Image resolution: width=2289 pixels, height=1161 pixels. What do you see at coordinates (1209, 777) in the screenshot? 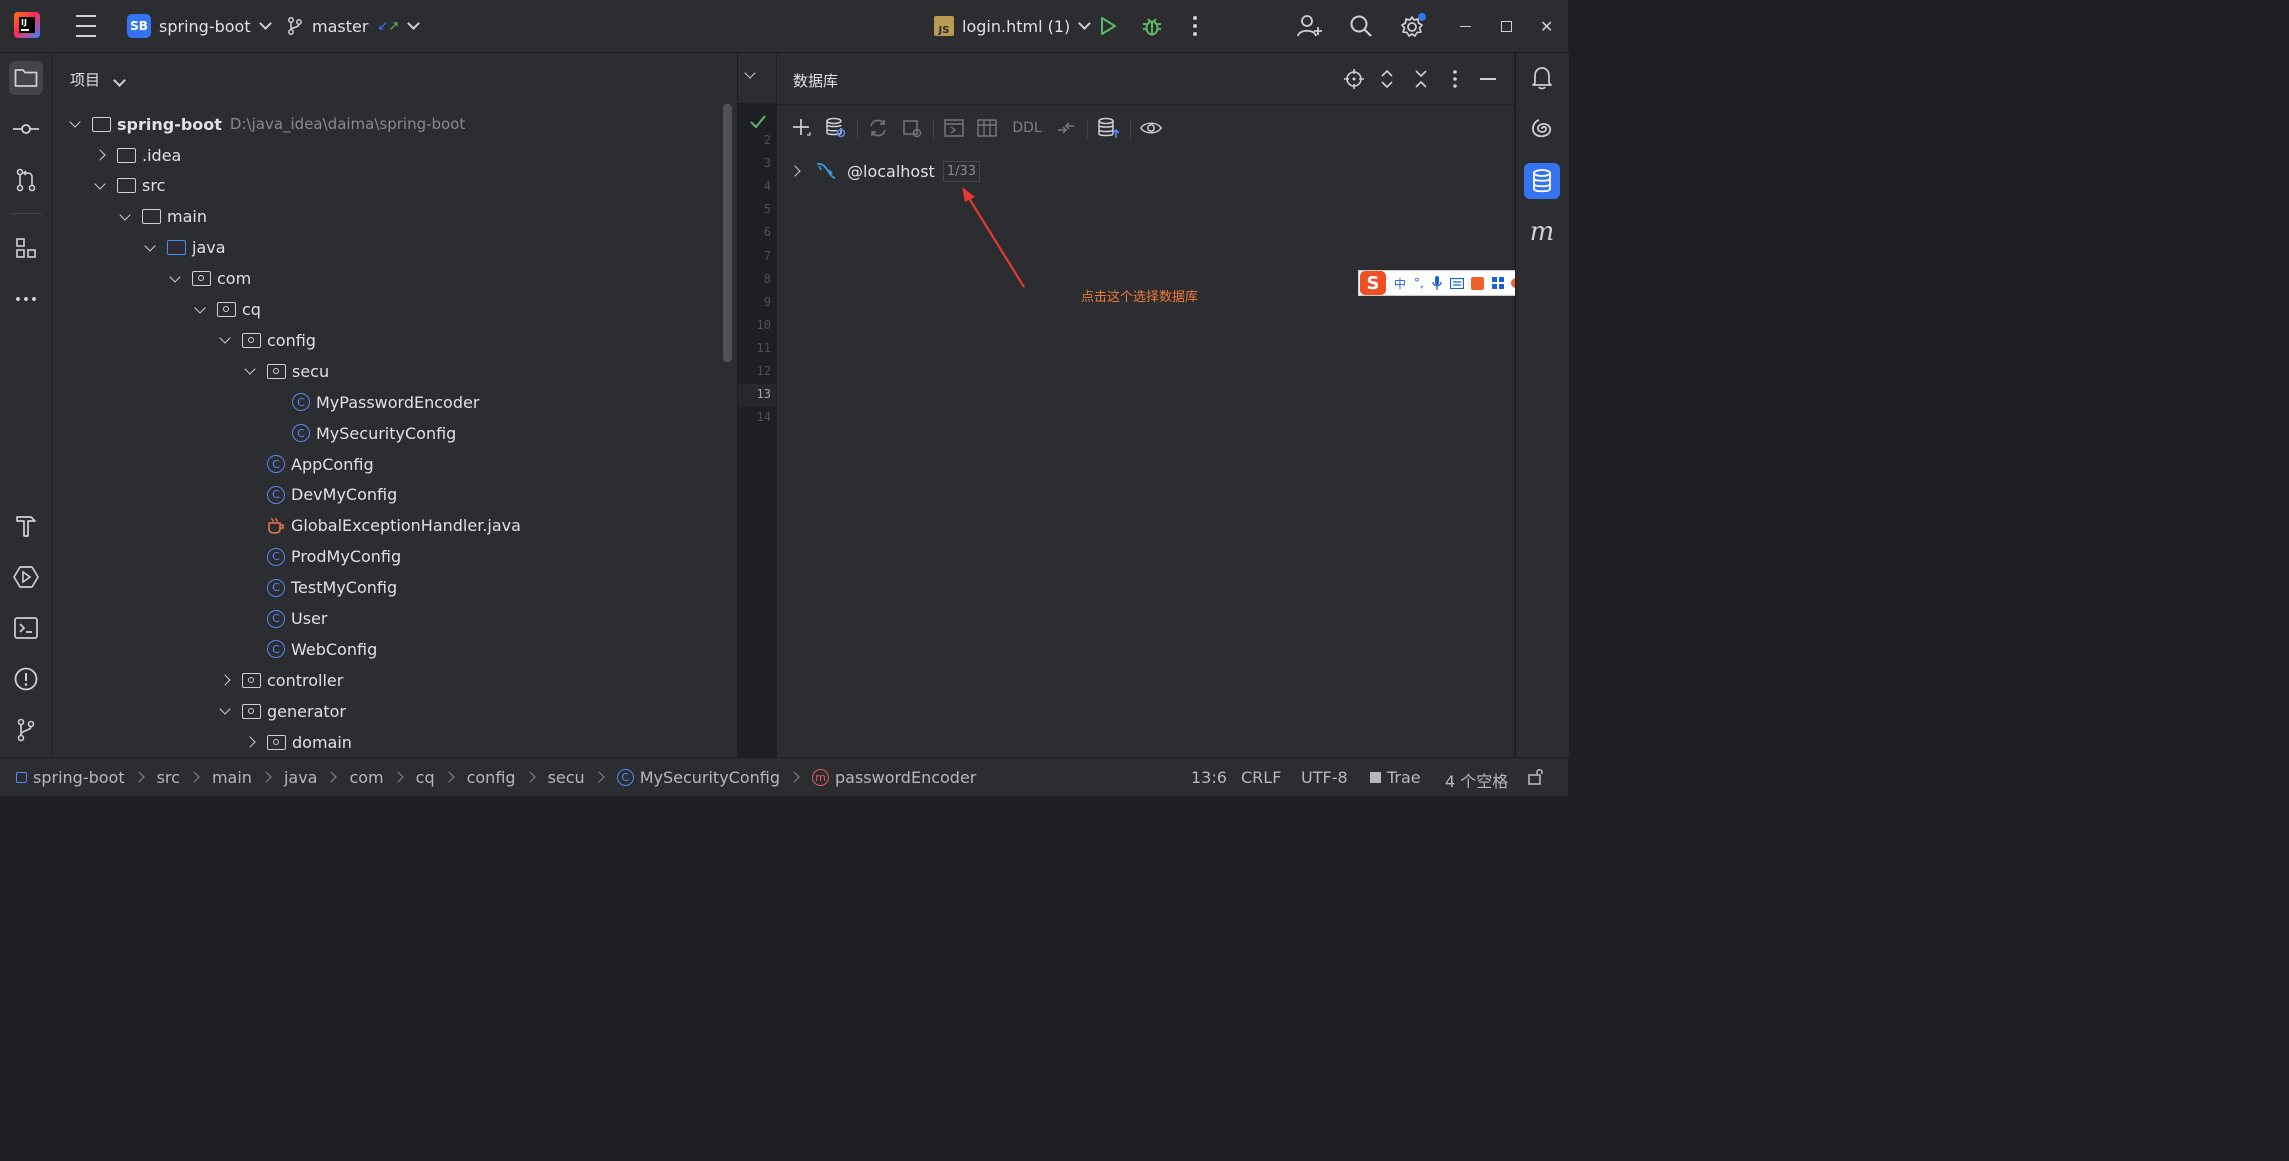
I see `caret-position: 13:6` at bounding box center [1209, 777].